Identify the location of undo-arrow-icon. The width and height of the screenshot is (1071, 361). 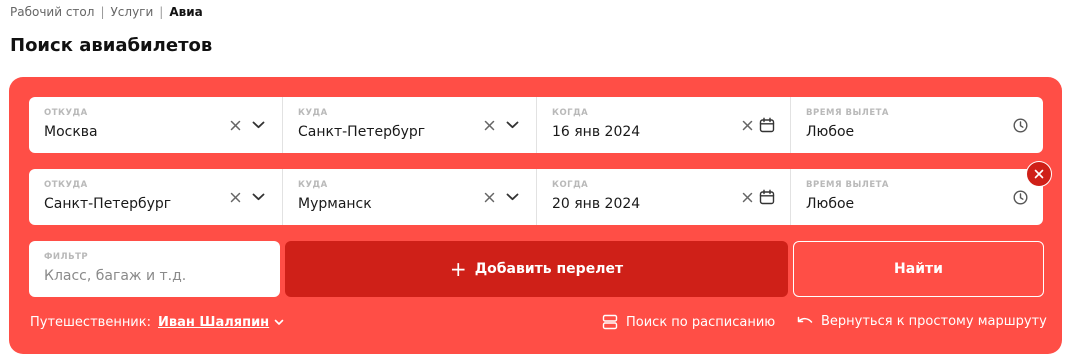
(805, 319).